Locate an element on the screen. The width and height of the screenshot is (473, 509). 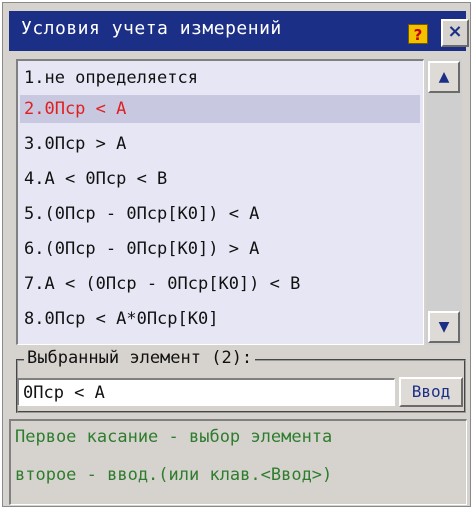
close-icon: × is located at coordinates (455, 31).